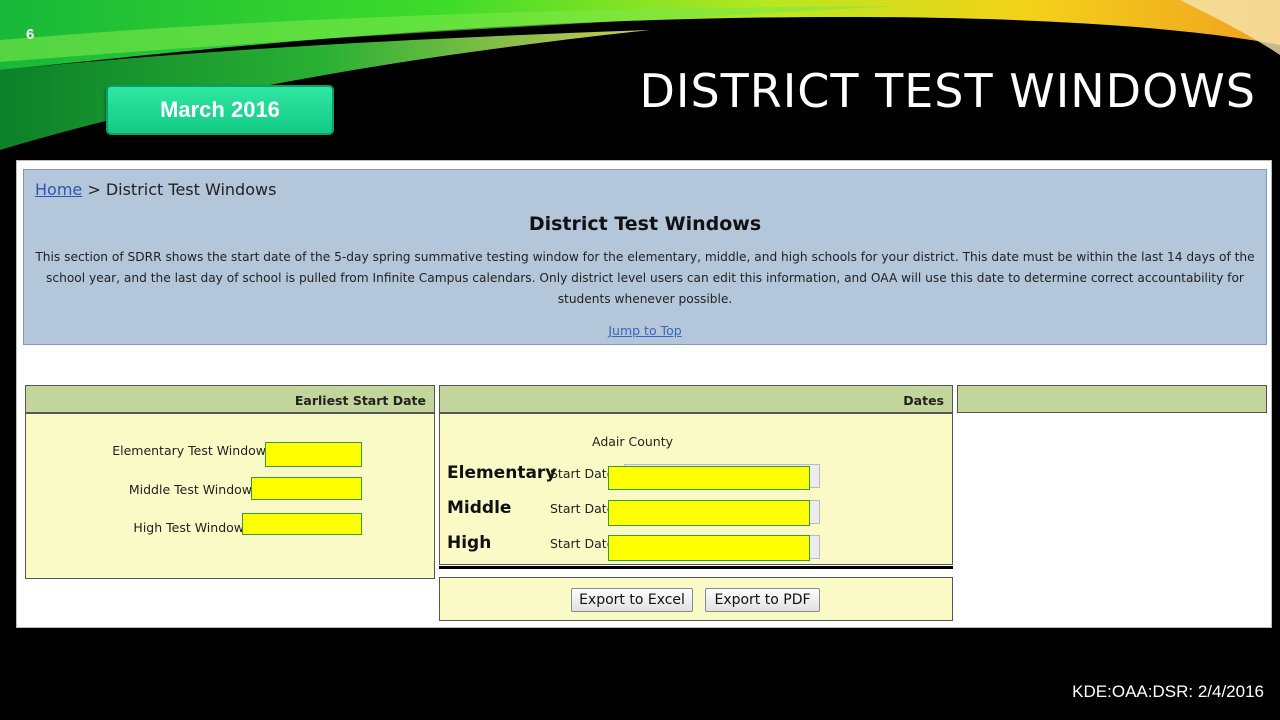 The image size is (1280, 720). Describe the element at coordinates (632, 600) in the screenshot. I see `export-excel-button: Export to Excel` at that location.